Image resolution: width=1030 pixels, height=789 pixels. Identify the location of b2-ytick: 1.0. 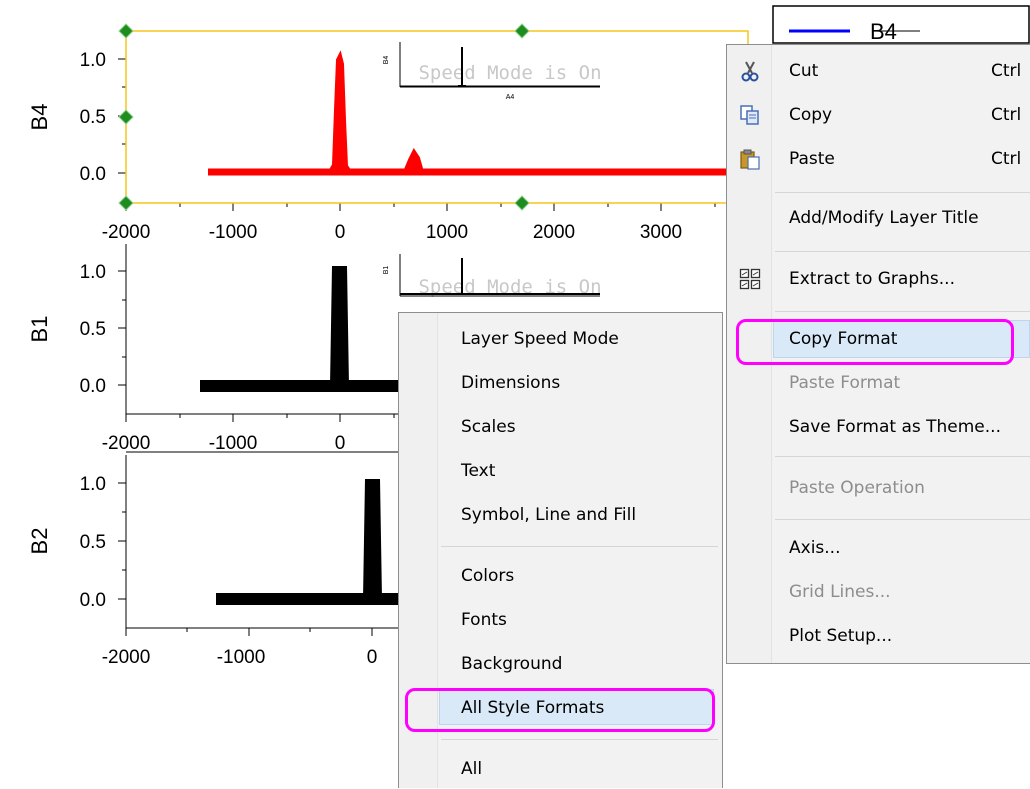
(93, 484).